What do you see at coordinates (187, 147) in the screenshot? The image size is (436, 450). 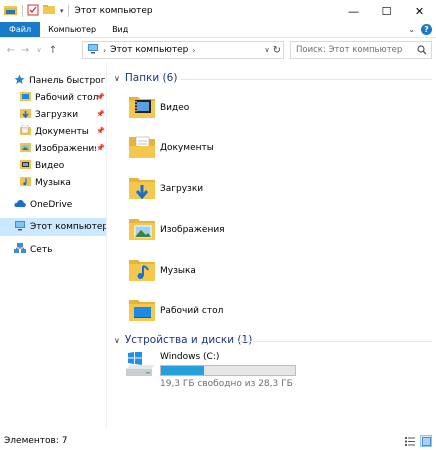 I see `folder-label: Документы` at bounding box center [187, 147].